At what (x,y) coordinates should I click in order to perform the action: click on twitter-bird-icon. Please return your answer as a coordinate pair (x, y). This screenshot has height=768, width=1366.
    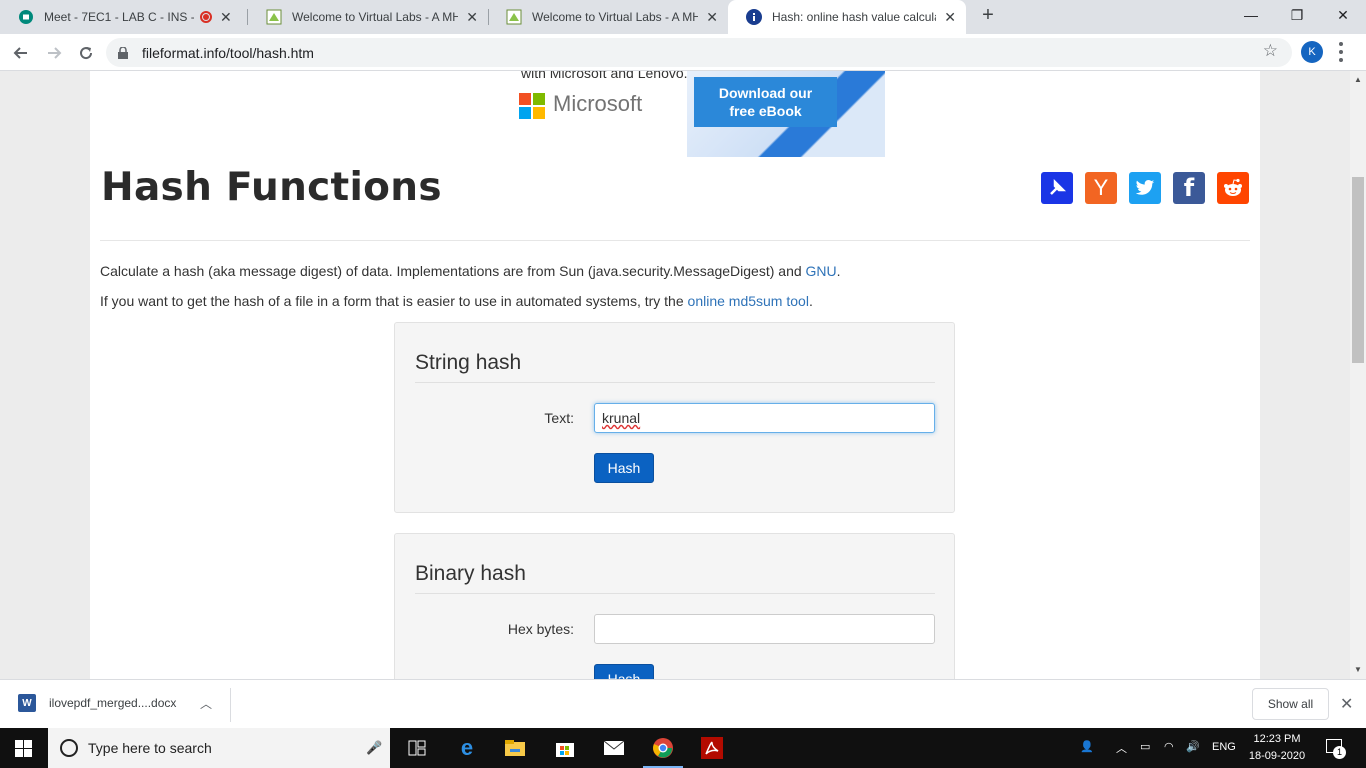
    Looking at the image, I should click on (1145, 187).